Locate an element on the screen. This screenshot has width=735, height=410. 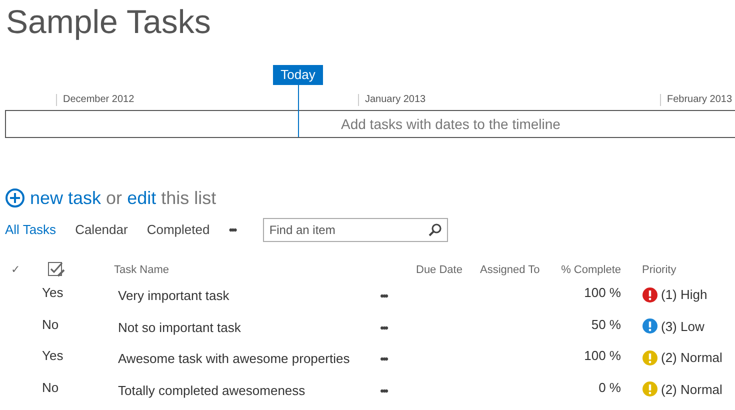
search-field: Find an item is located at coordinates (355, 230).